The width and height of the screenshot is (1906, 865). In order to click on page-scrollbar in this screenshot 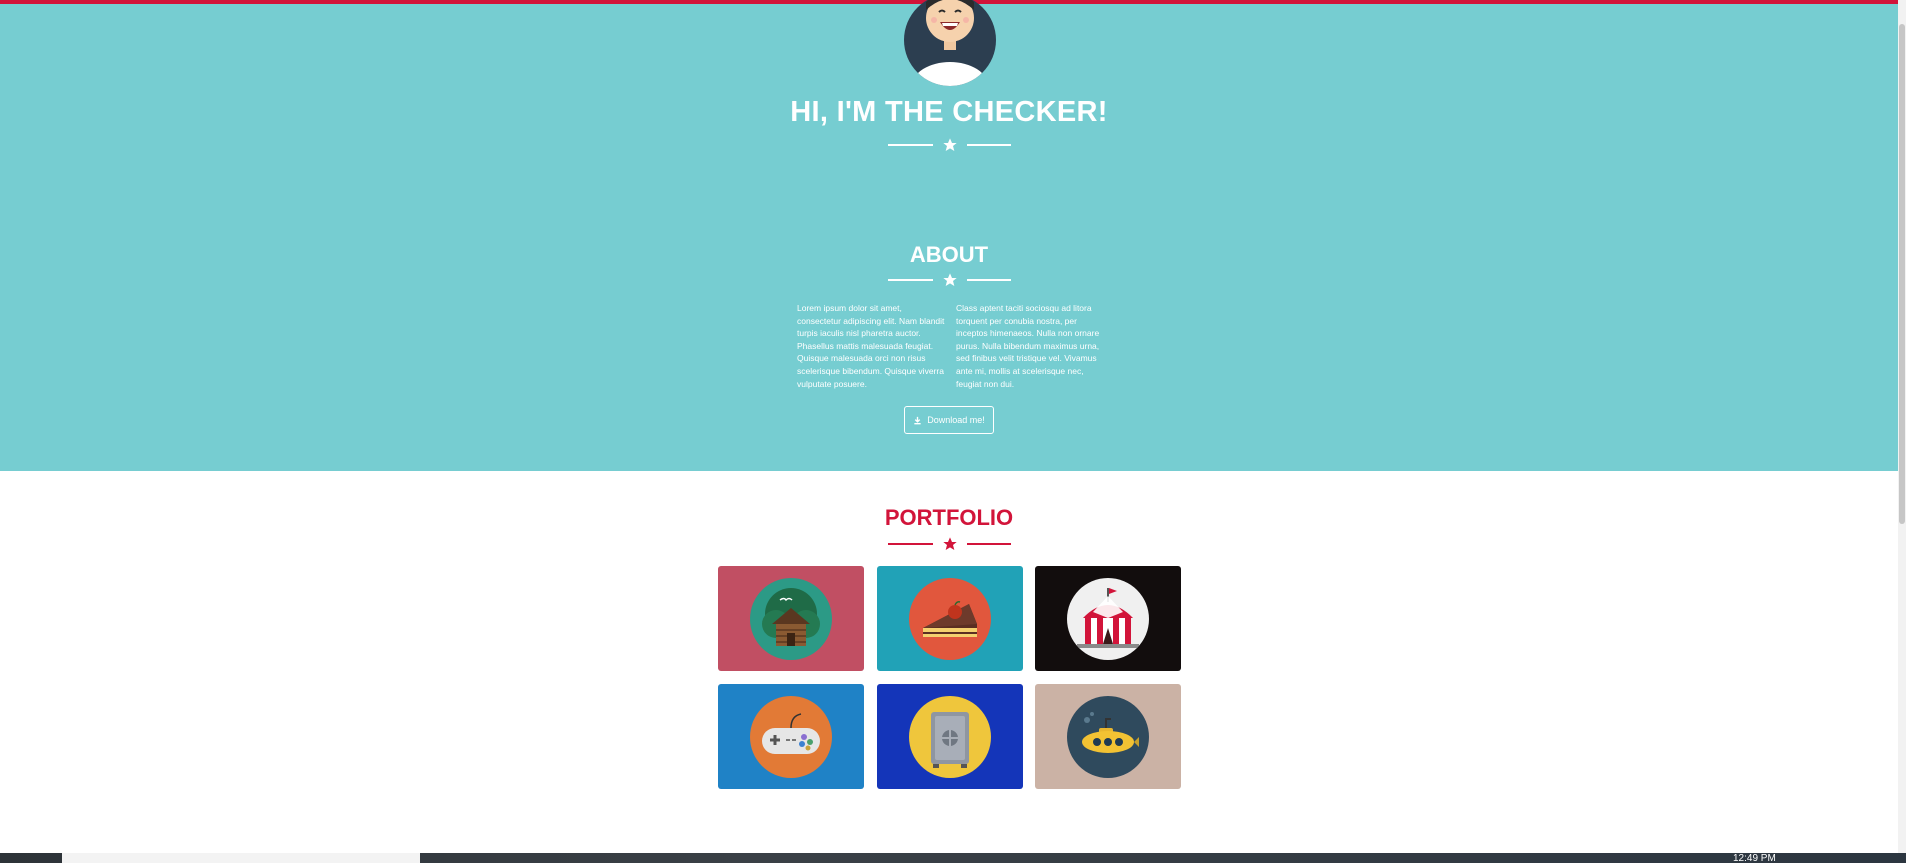, I will do `click(1902, 426)`.